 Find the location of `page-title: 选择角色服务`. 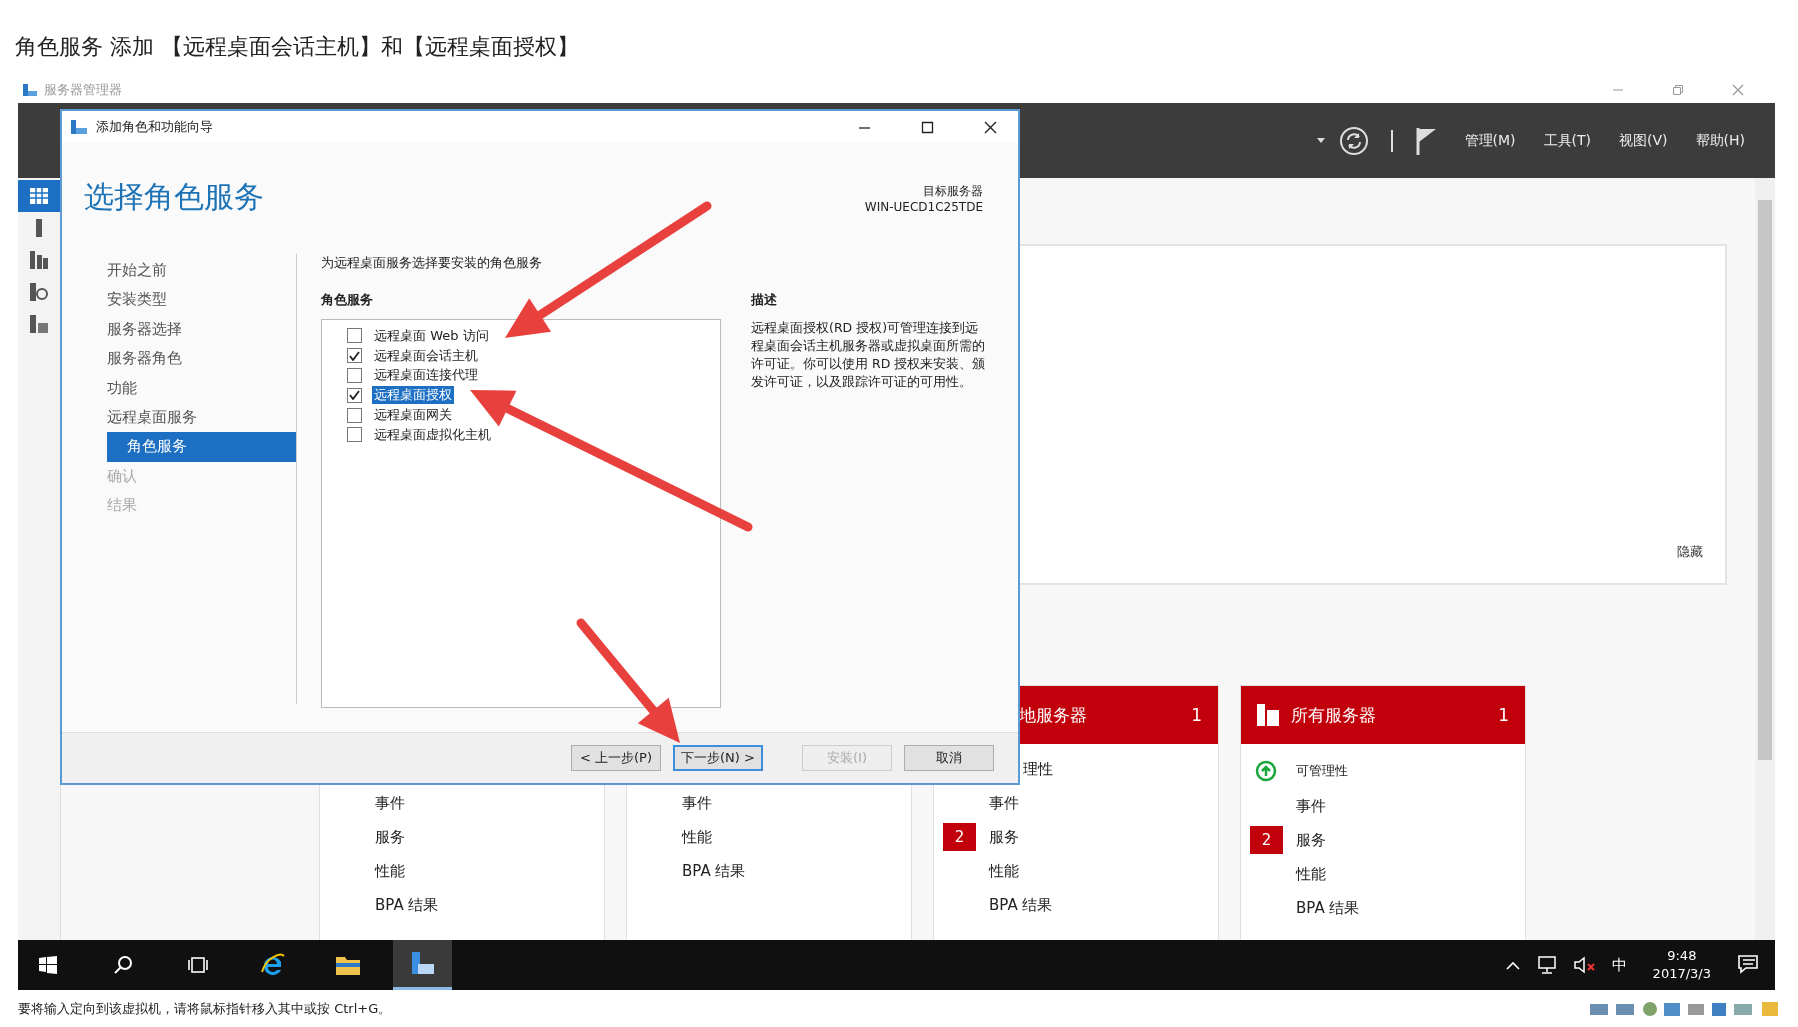

page-title: 选择角色服务 is located at coordinates (174, 197).